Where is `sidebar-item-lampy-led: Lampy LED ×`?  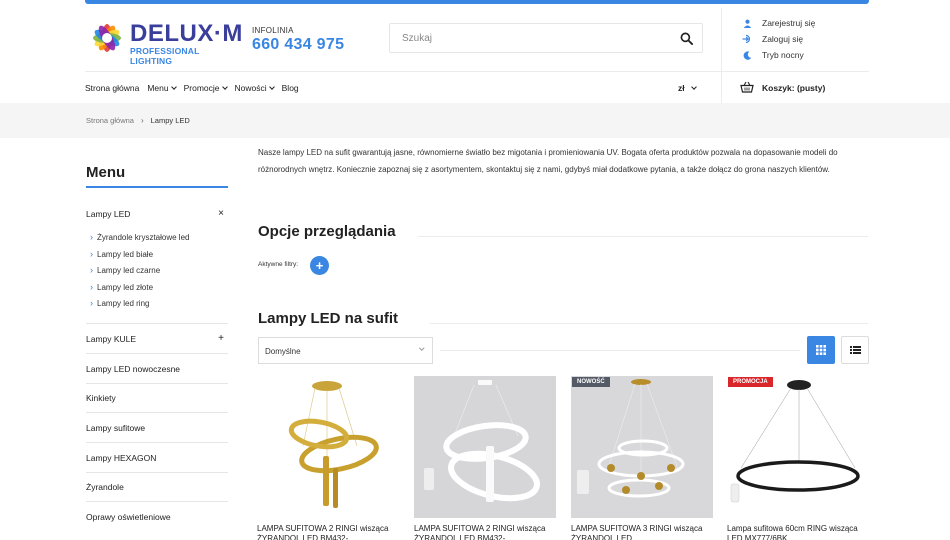 sidebar-item-lampy-led: Lampy LED × is located at coordinates (157, 213).